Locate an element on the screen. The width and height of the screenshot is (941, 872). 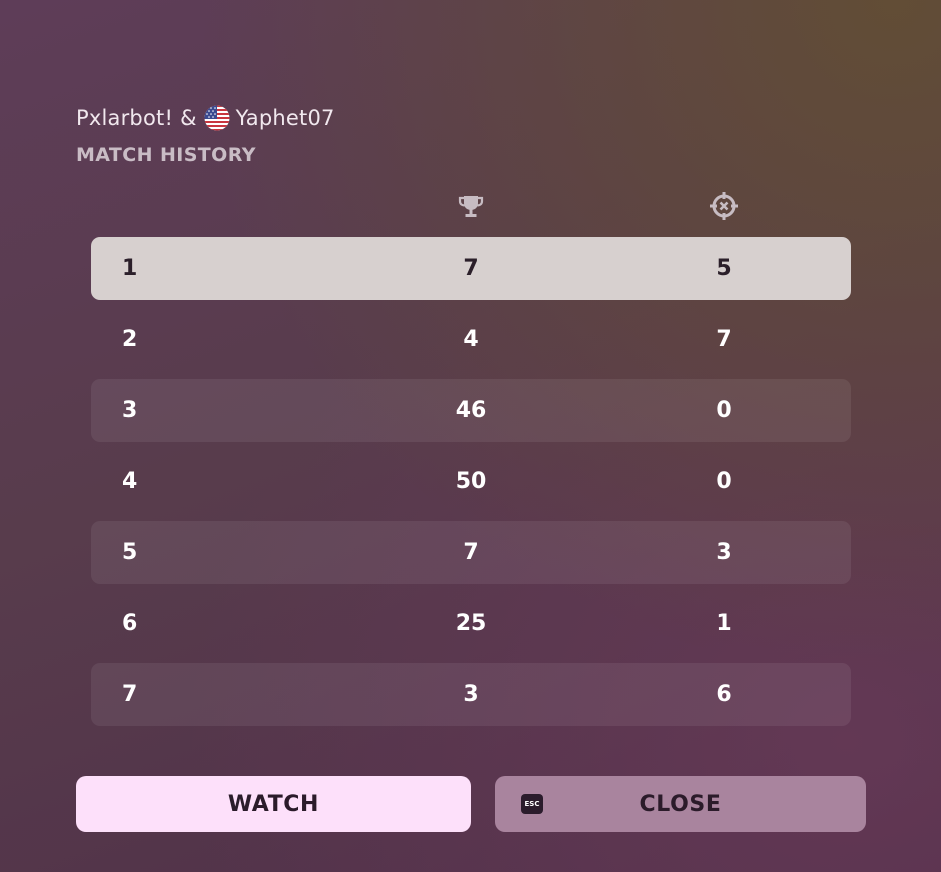
trophy-icon is located at coordinates (471, 206).